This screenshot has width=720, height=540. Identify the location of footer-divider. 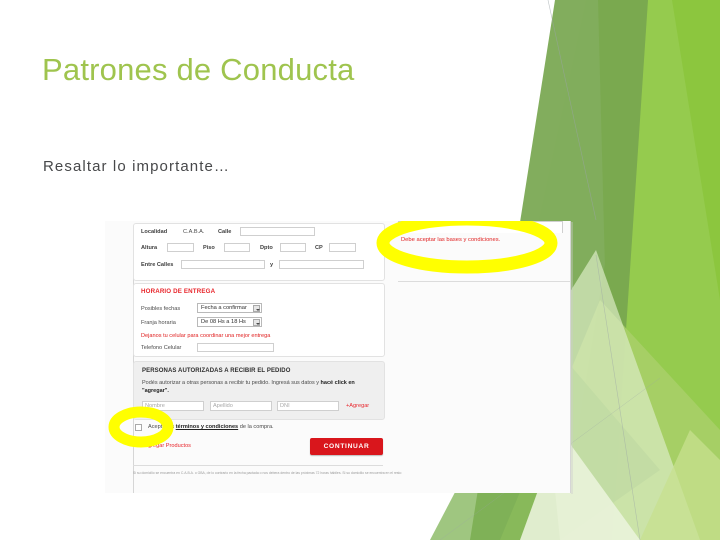
(258, 465).